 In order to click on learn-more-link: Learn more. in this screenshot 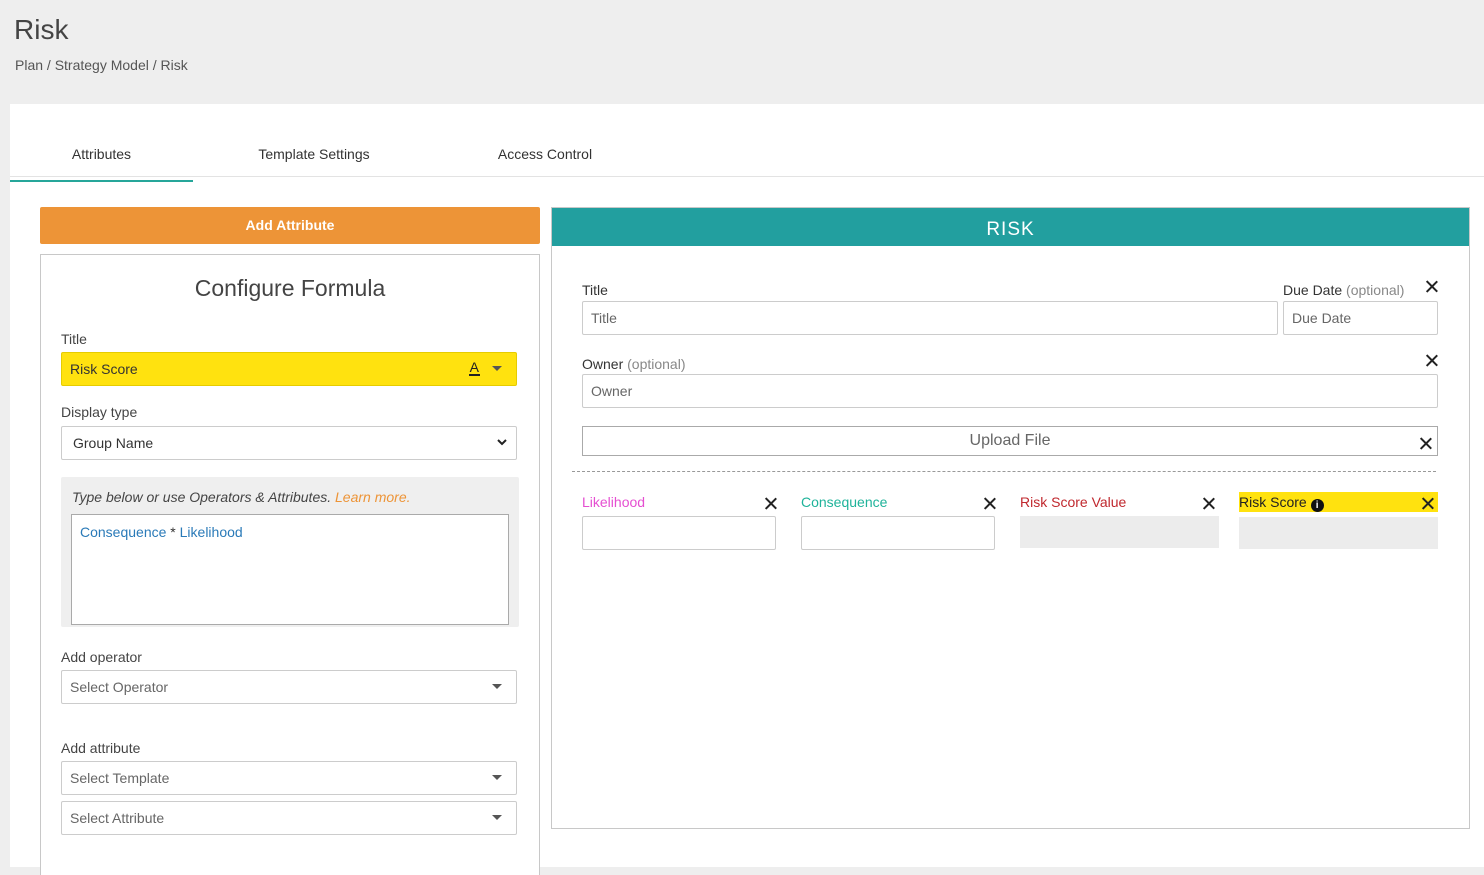, I will do `click(372, 497)`.